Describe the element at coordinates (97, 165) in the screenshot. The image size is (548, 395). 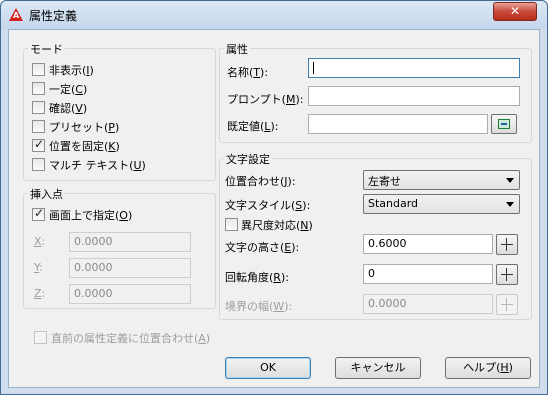
I see `multiline-text-label: マルチ テキスト(U)` at that location.